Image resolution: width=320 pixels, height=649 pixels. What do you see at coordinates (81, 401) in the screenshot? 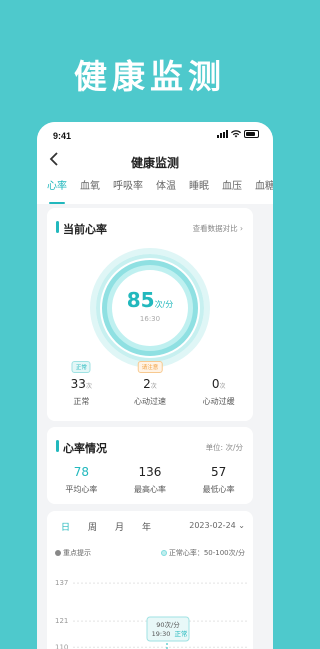
I see `stat-normal-label: 正常` at bounding box center [81, 401].